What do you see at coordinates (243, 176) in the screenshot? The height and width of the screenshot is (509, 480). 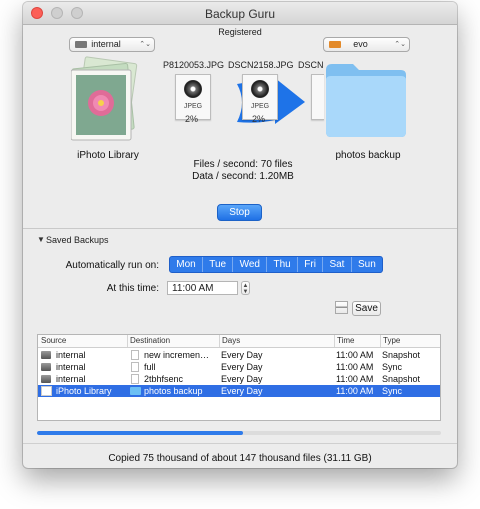 I see `data-per-second: Data / second: 1.20MB` at bounding box center [243, 176].